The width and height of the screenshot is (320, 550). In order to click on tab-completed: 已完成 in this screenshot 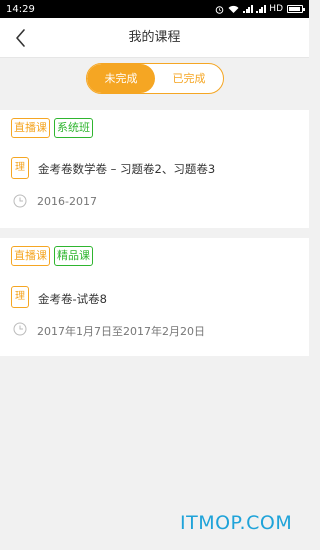, I will do `click(189, 78)`.